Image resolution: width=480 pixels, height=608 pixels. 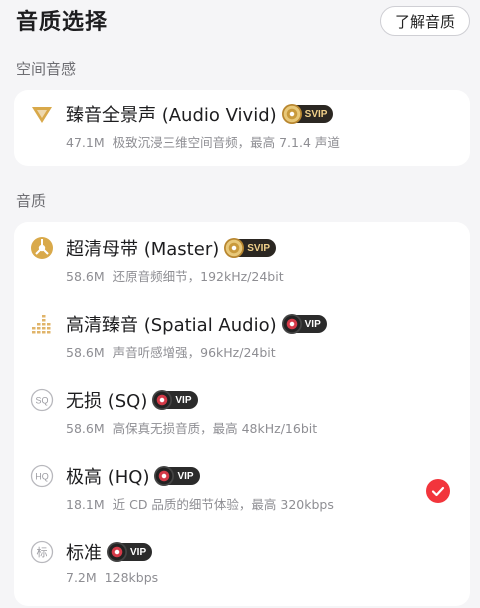 What do you see at coordinates (438, 491) in the screenshot?
I see `selected-check-icon` at bounding box center [438, 491].